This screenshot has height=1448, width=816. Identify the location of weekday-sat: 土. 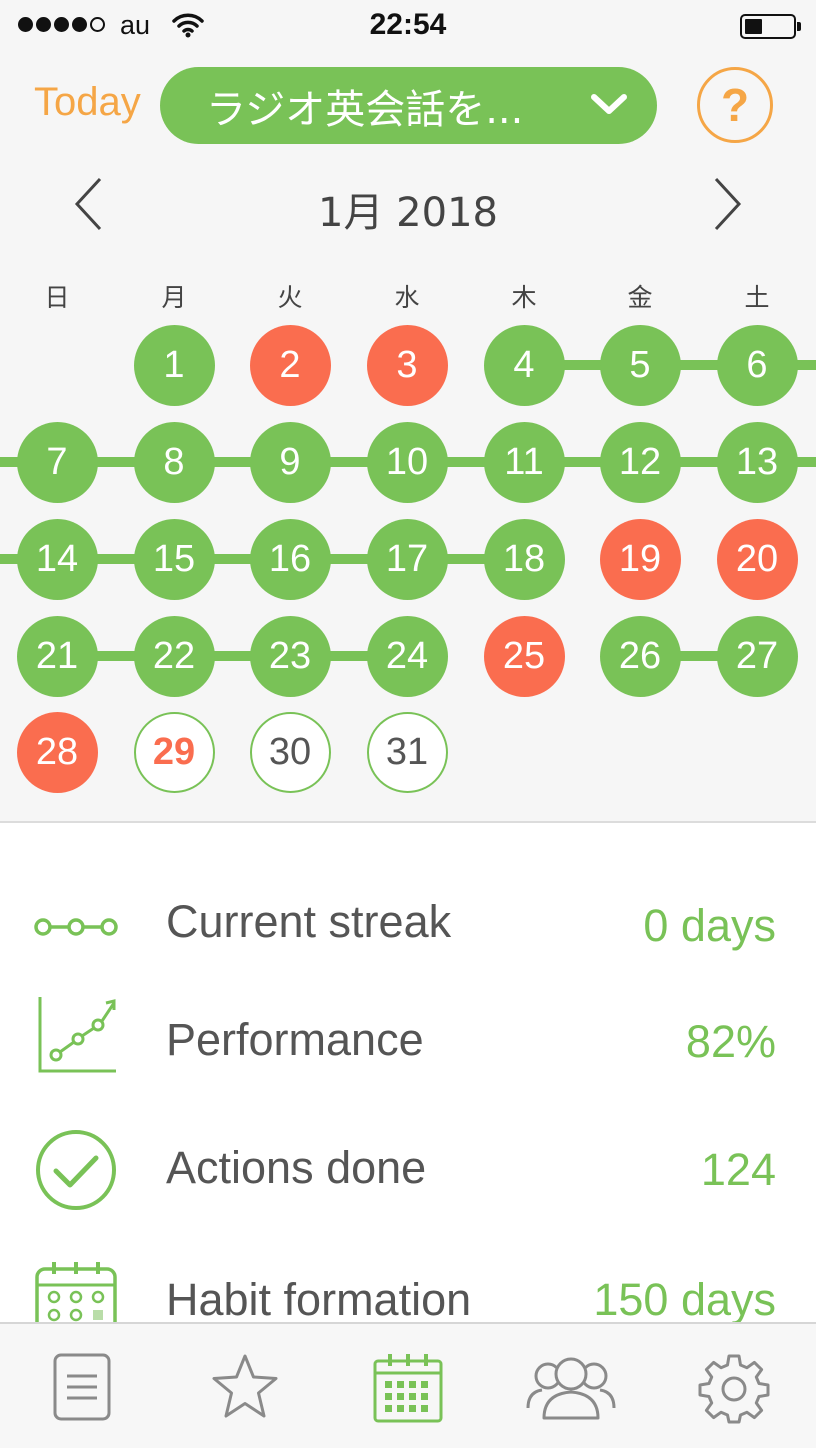
(757, 297).